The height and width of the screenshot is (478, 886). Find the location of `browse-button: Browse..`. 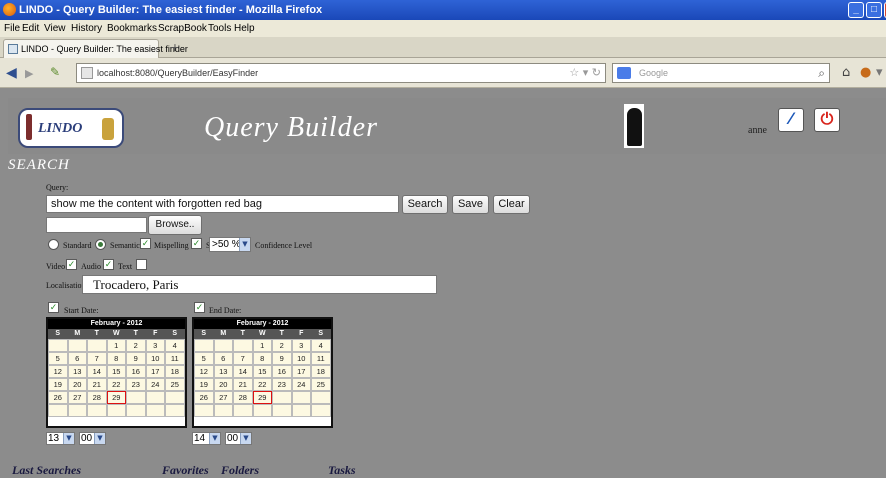

browse-button: Browse.. is located at coordinates (175, 225).